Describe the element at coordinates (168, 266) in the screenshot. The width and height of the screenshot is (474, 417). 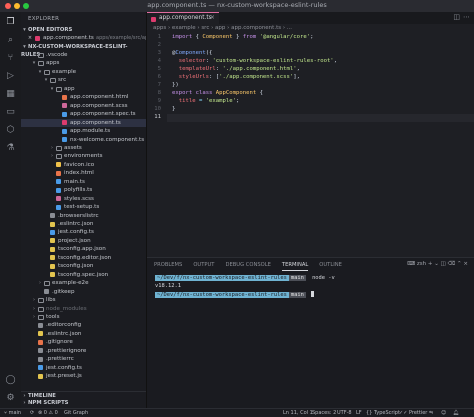
I see `tab-problems: PROBLEMS` at that location.